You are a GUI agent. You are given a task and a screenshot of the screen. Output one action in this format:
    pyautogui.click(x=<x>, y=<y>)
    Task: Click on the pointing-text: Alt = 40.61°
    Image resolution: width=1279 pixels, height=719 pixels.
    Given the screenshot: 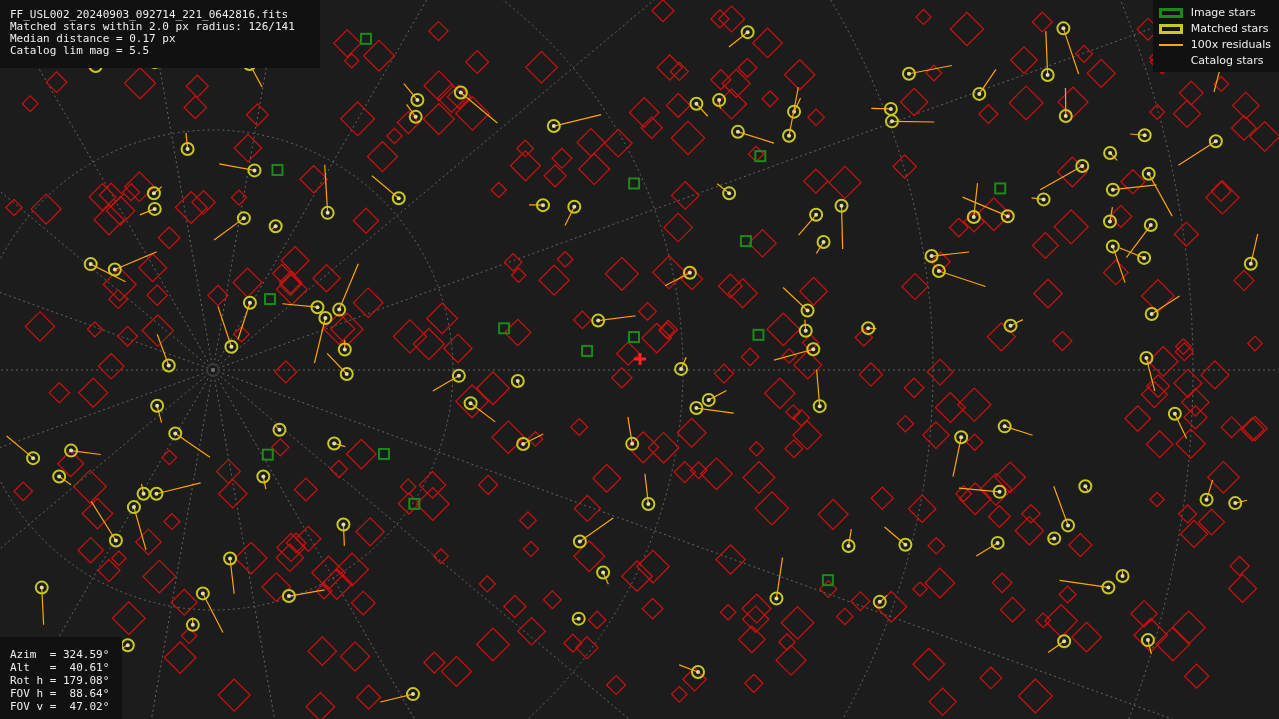 What is the action you would take?
    pyautogui.click(x=60, y=667)
    